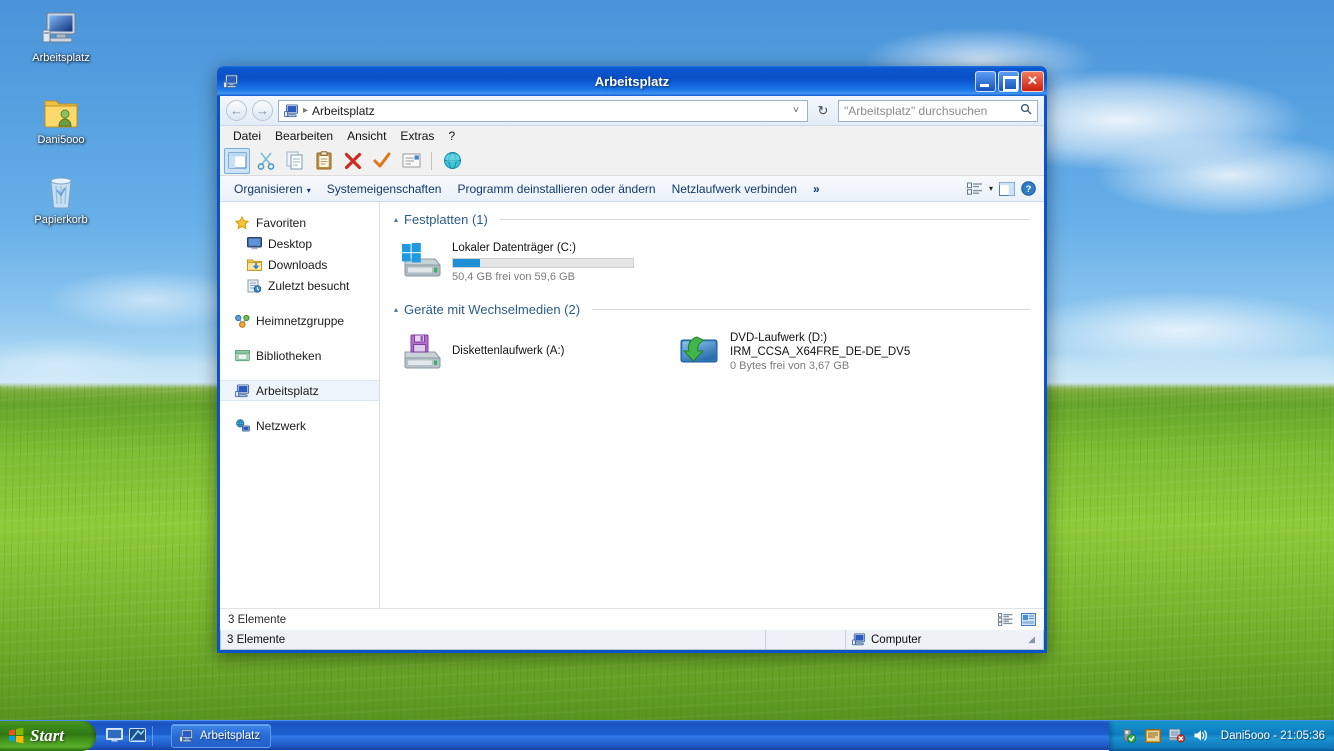 Image resolution: width=1334 pixels, height=751 pixels. I want to click on copy-icon, so click(295, 161).